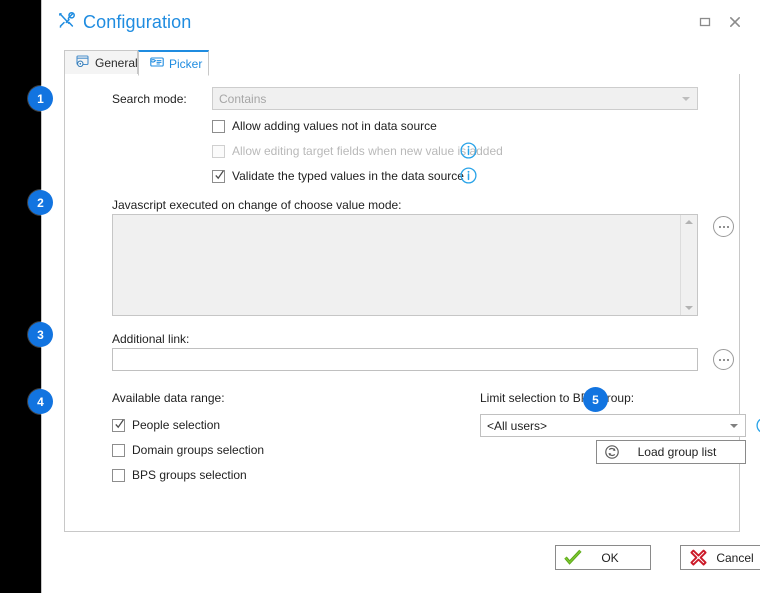 This screenshot has height=593, width=760. Describe the element at coordinates (40, 401) in the screenshot. I see `callout-badge-4: 4` at that location.